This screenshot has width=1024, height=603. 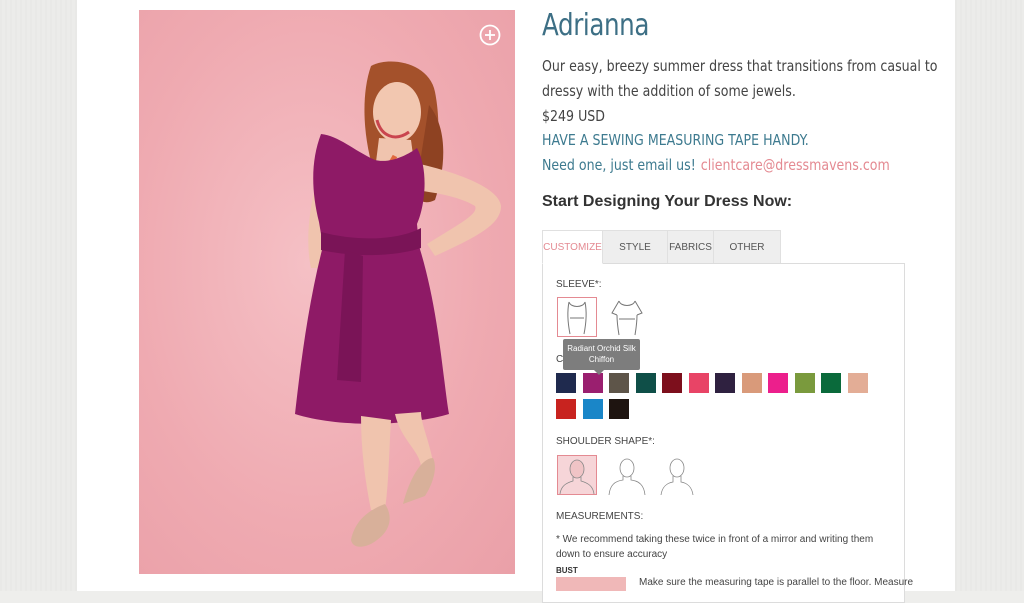 I want to click on product-price: $249 USD, so click(x=573, y=116).